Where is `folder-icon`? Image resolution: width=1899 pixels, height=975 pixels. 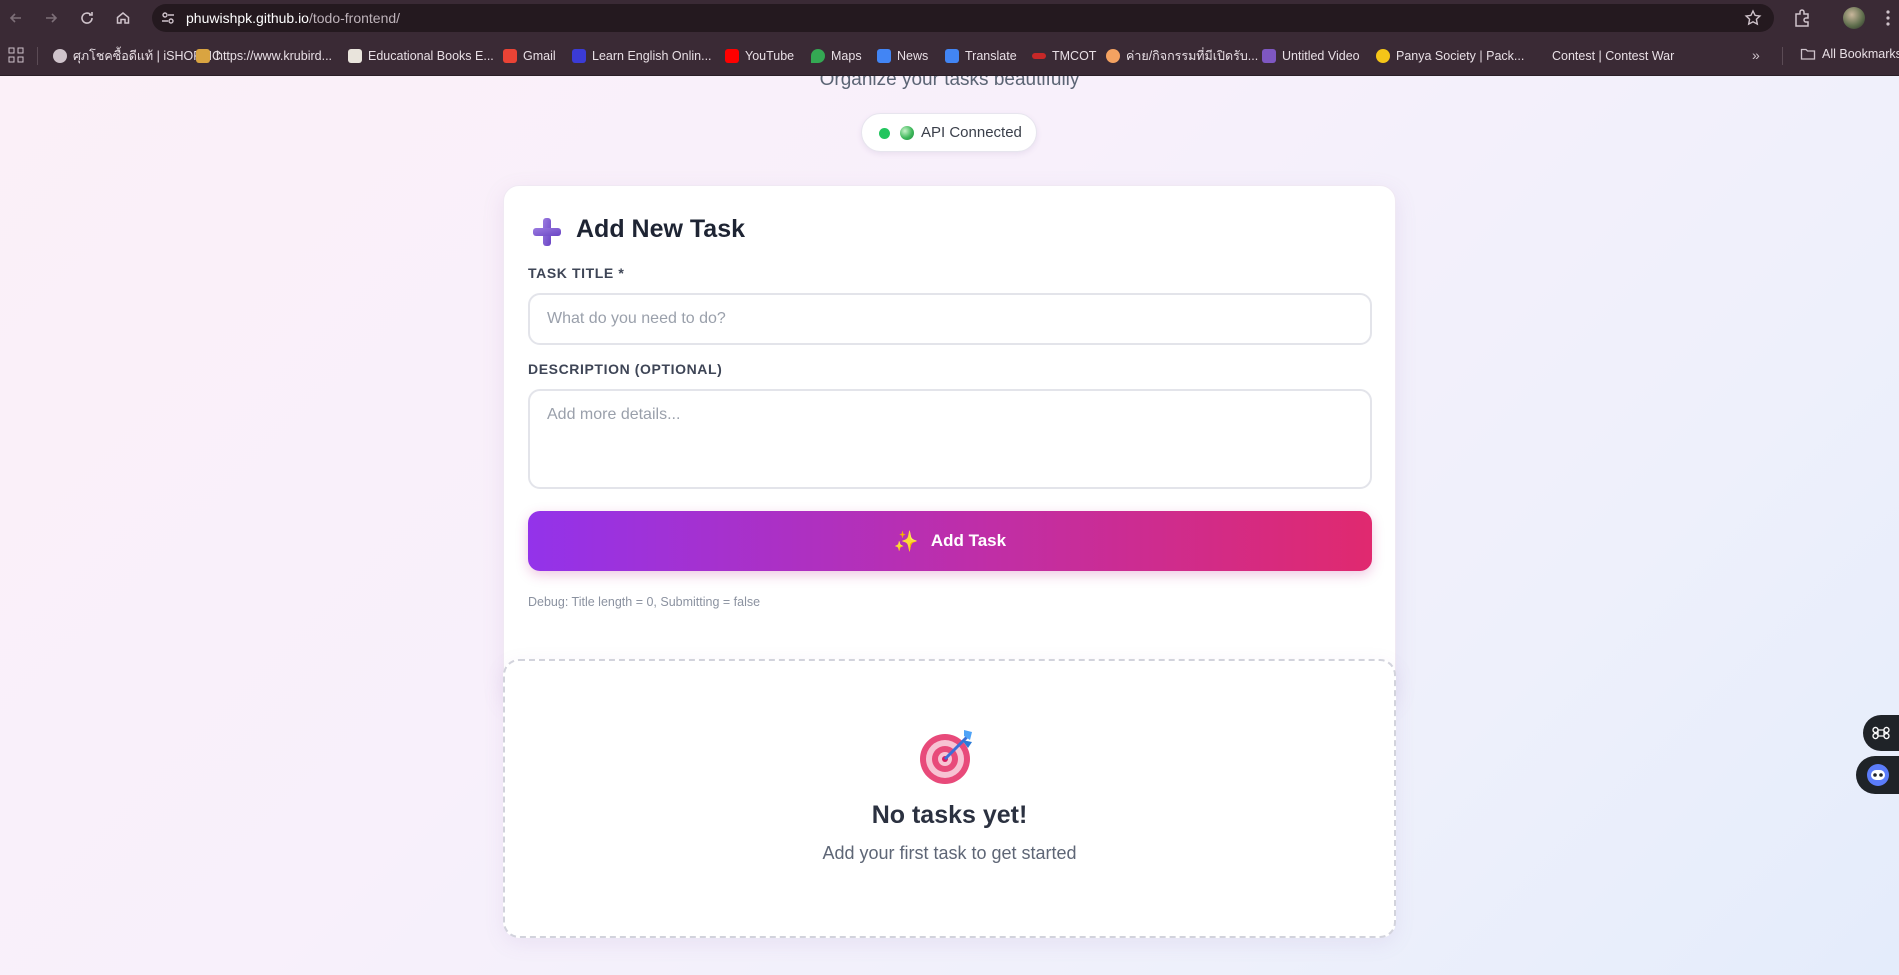
folder-icon is located at coordinates (1808, 54).